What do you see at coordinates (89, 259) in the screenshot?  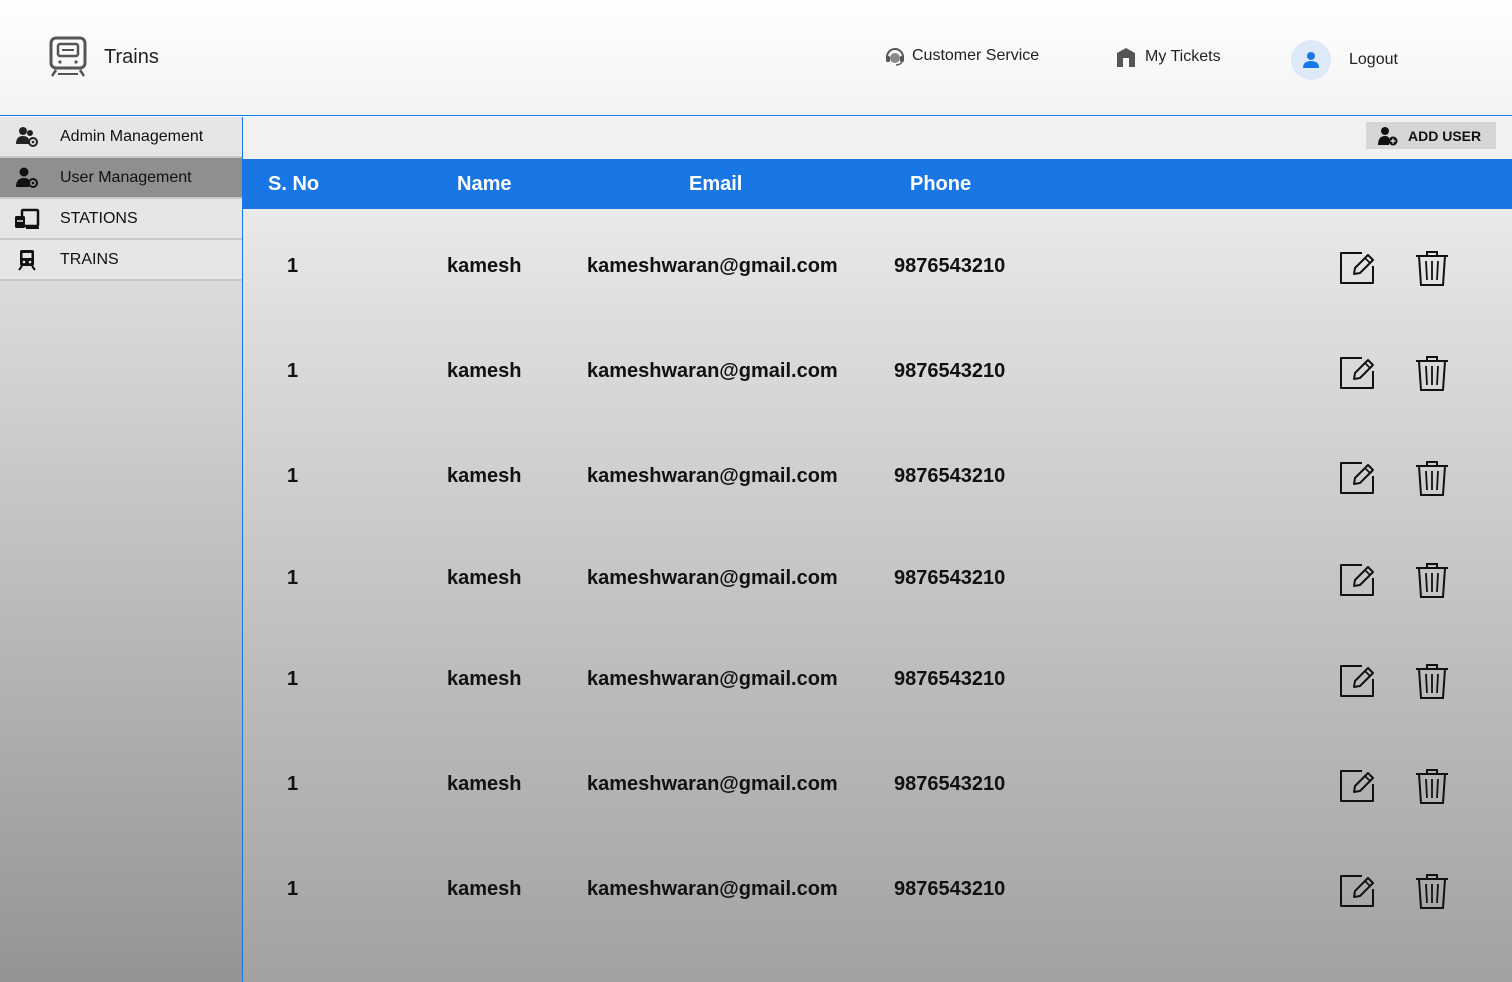 I see `sidebar-item-label: TRAINS` at bounding box center [89, 259].